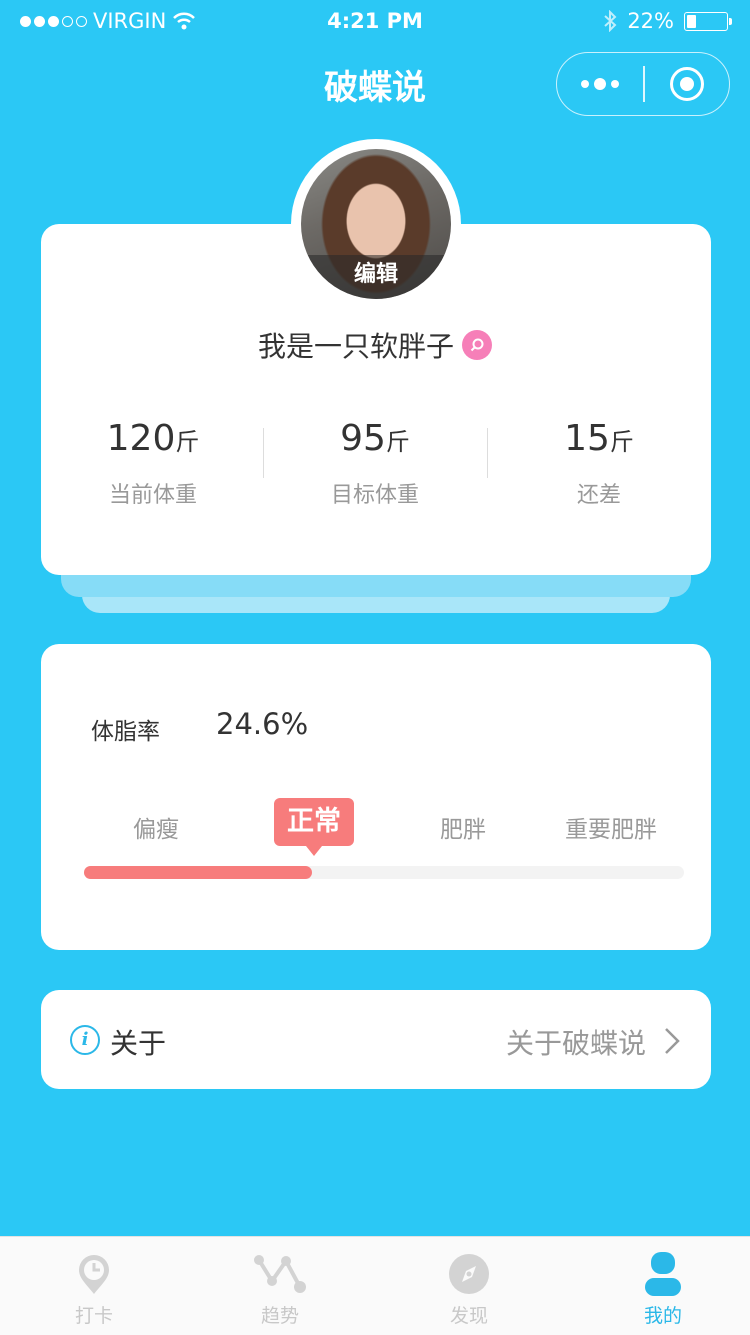 Image resolution: width=750 pixels, height=1335 pixels. I want to click on body-fat-value: 24.6%, so click(262, 724).